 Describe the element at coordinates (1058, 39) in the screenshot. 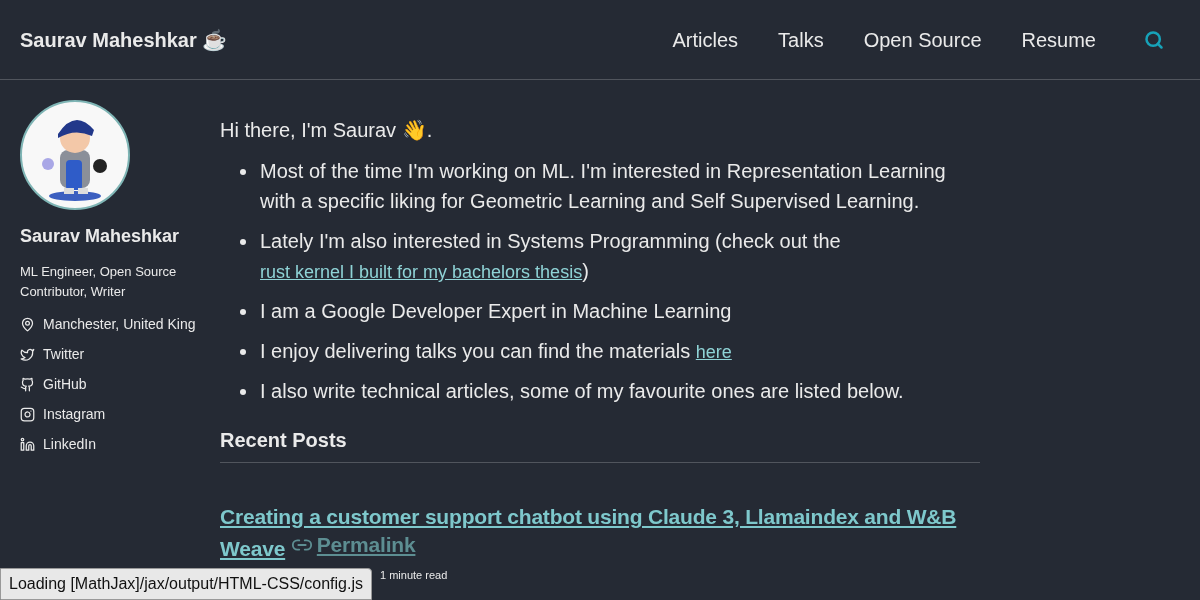

I see `nav-link: Resume` at that location.